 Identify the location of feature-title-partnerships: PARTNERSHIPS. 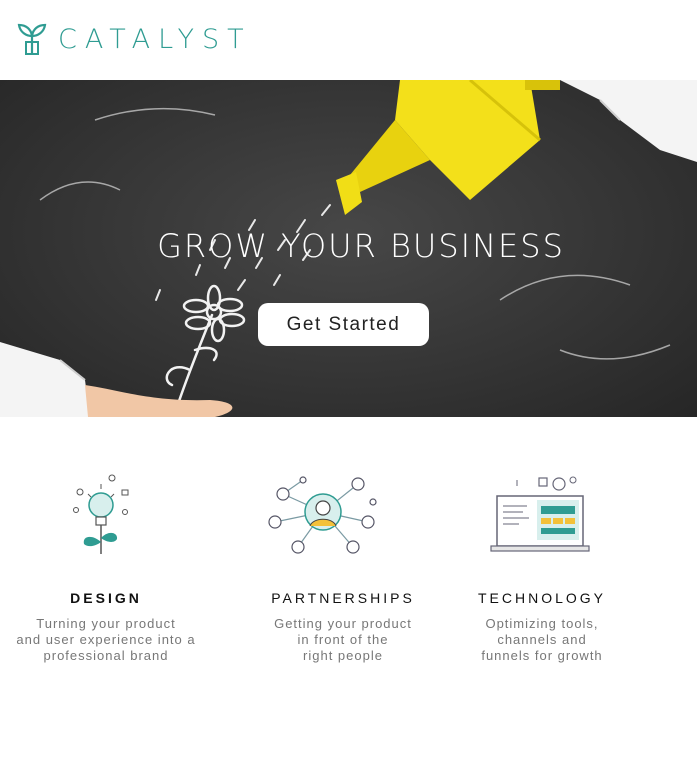
(343, 598).